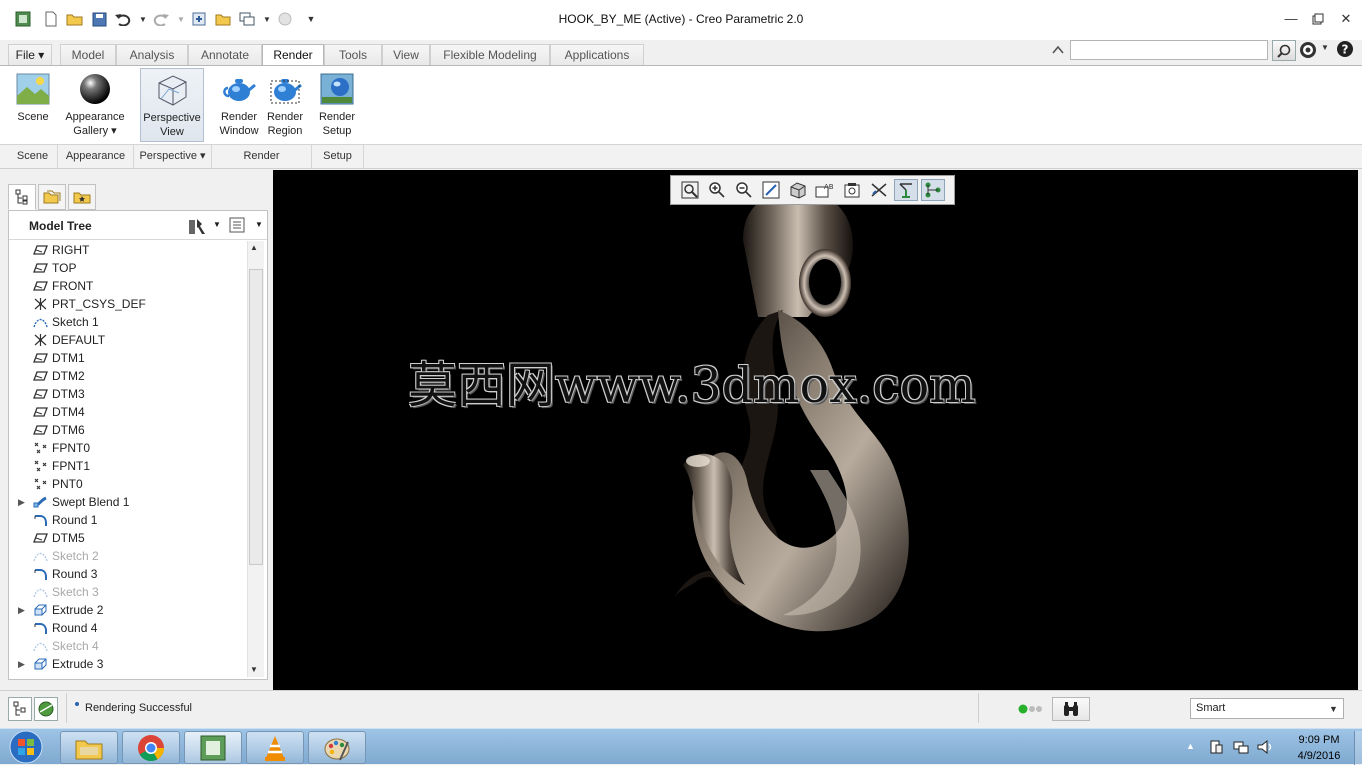 Image resolution: width=1362 pixels, height=765 pixels. I want to click on scroll-down-icon: ▼, so click(254, 669).